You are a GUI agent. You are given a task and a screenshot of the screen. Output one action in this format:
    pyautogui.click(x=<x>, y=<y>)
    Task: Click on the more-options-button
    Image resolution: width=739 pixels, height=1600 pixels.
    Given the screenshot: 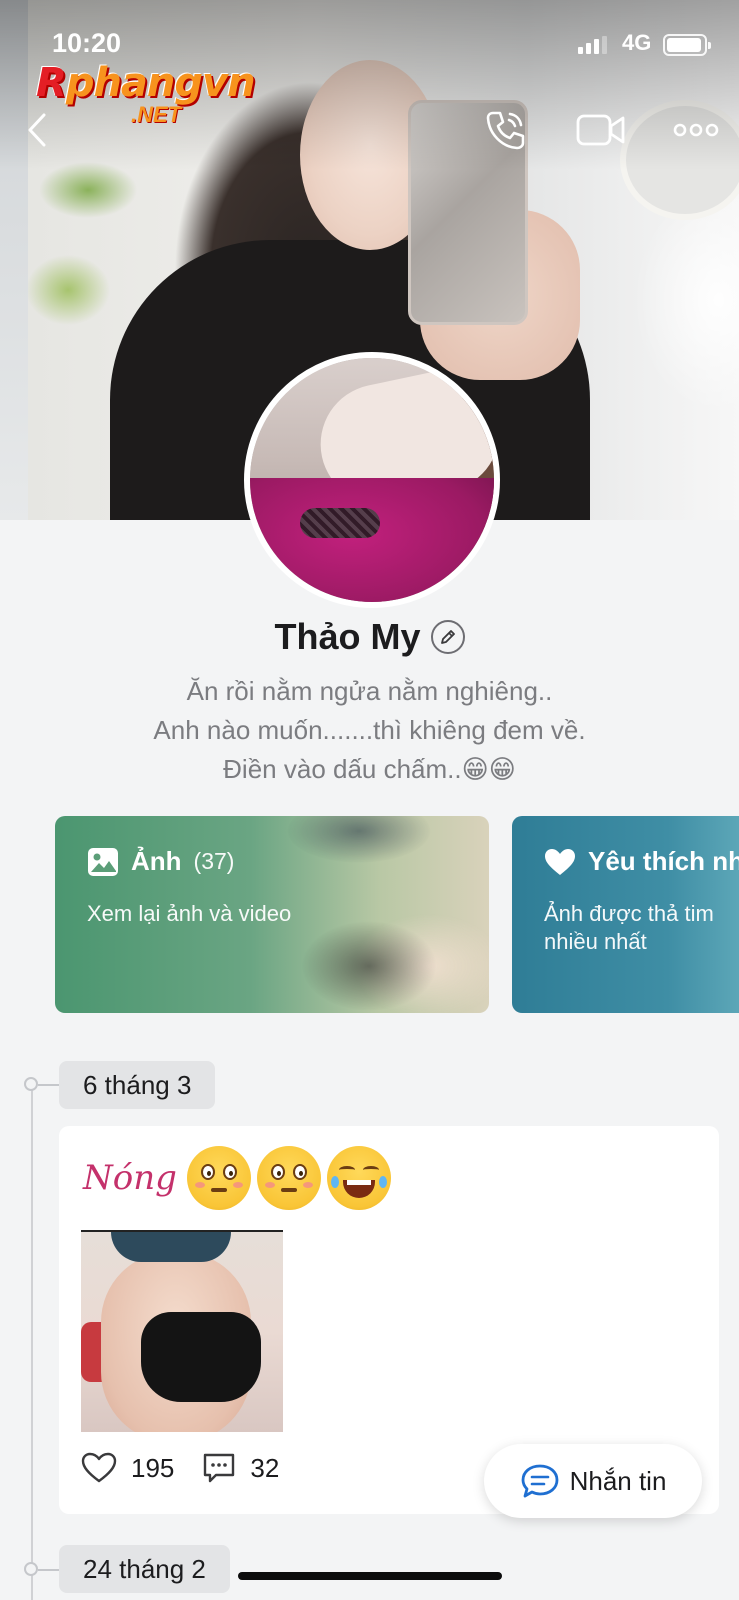 What is the action you would take?
    pyautogui.click(x=696, y=130)
    